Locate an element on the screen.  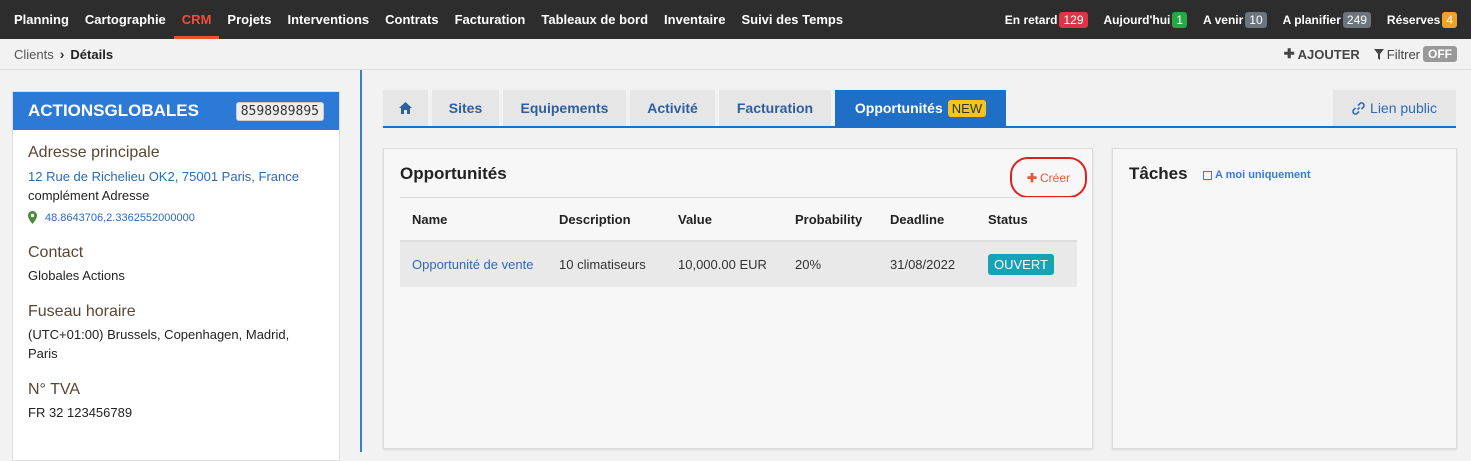
address-label: Adresse principale is located at coordinates (94, 152).